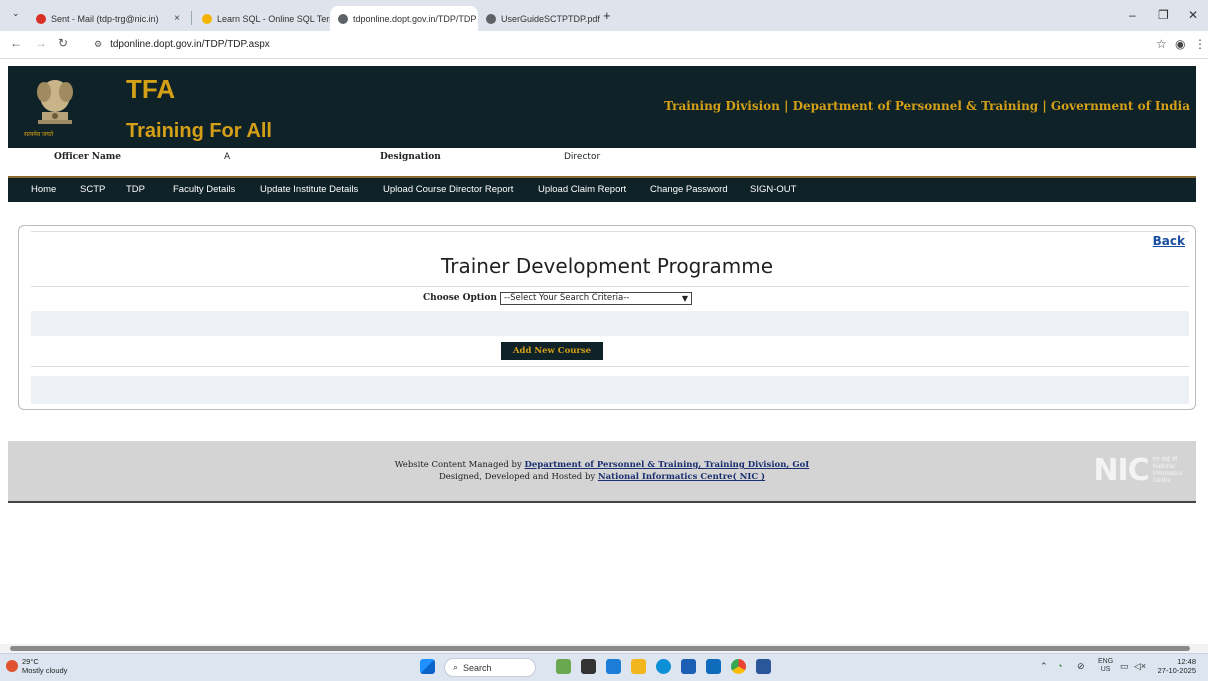 The height and width of the screenshot is (681, 1208). What do you see at coordinates (600, 648) in the screenshot?
I see `scrollbar-thumb` at bounding box center [600, 648].